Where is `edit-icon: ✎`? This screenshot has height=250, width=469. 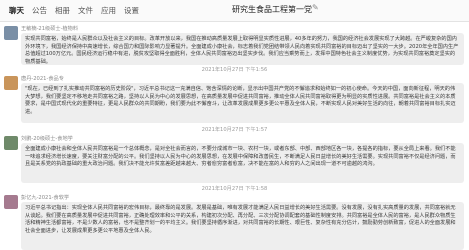 edit-icon: ✎ is located at coordinates (315, 7).